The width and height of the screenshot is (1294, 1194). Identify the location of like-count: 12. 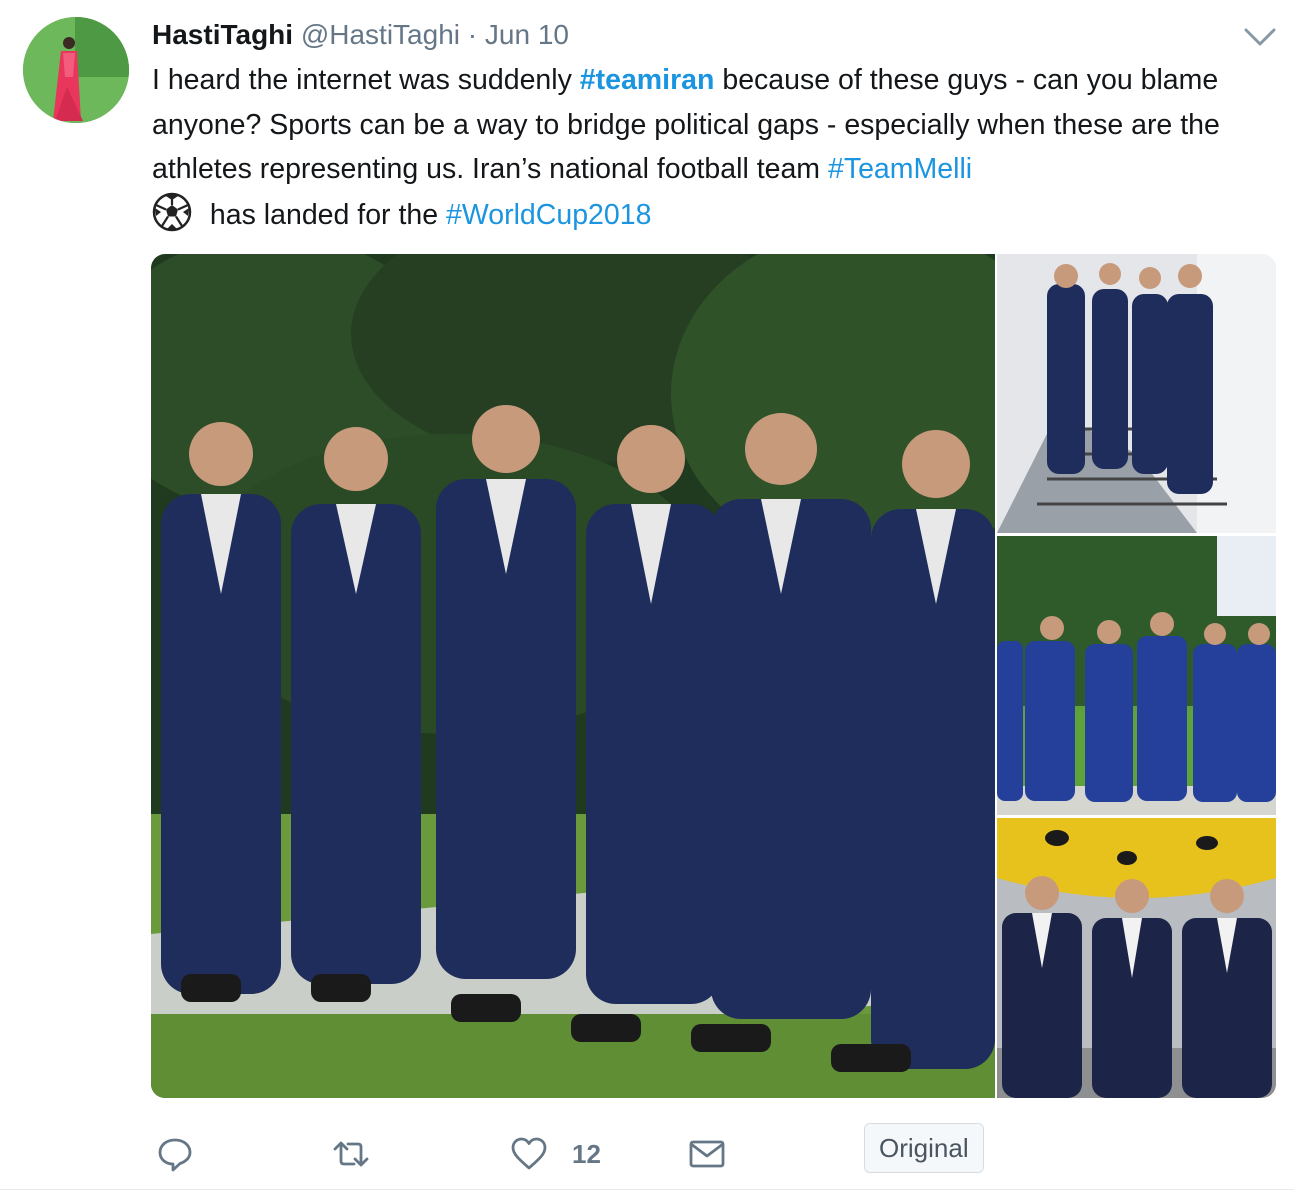
(586, 1153).